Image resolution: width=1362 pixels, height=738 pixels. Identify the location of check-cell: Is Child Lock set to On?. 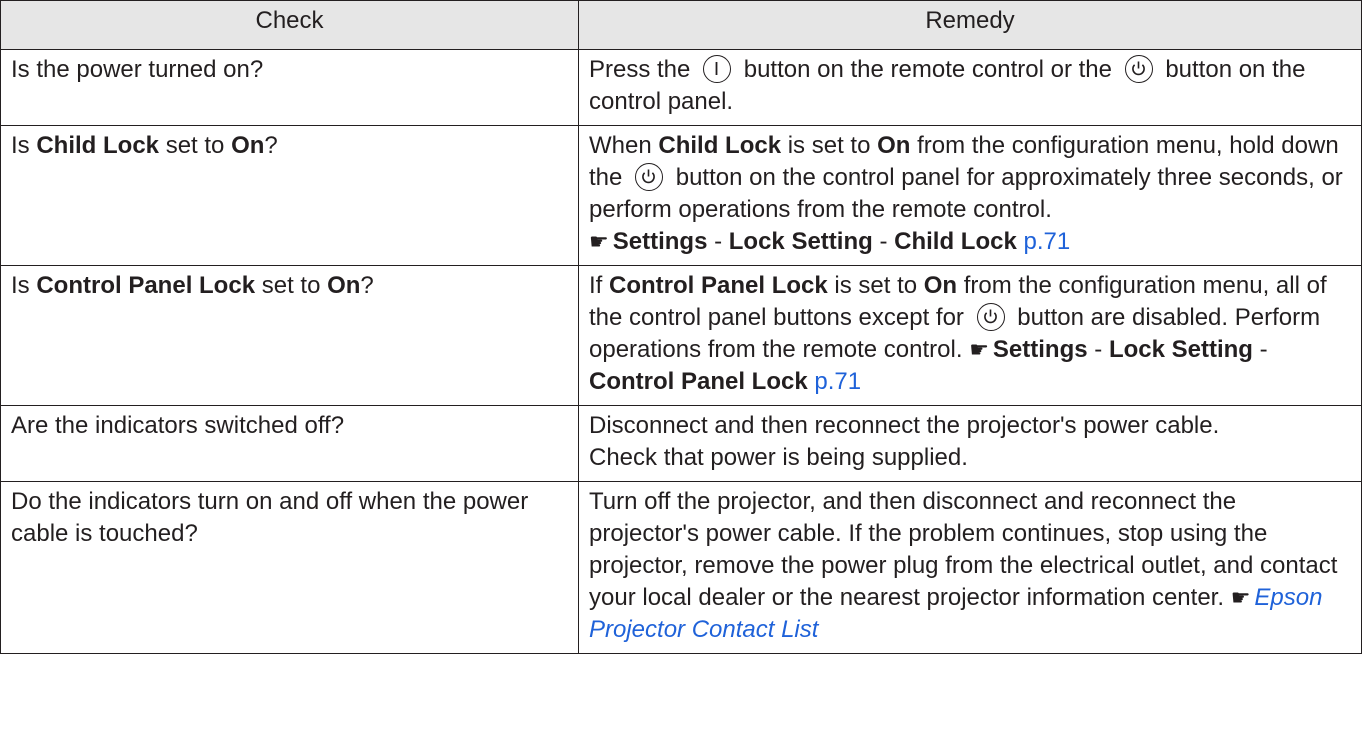
(289, 195).